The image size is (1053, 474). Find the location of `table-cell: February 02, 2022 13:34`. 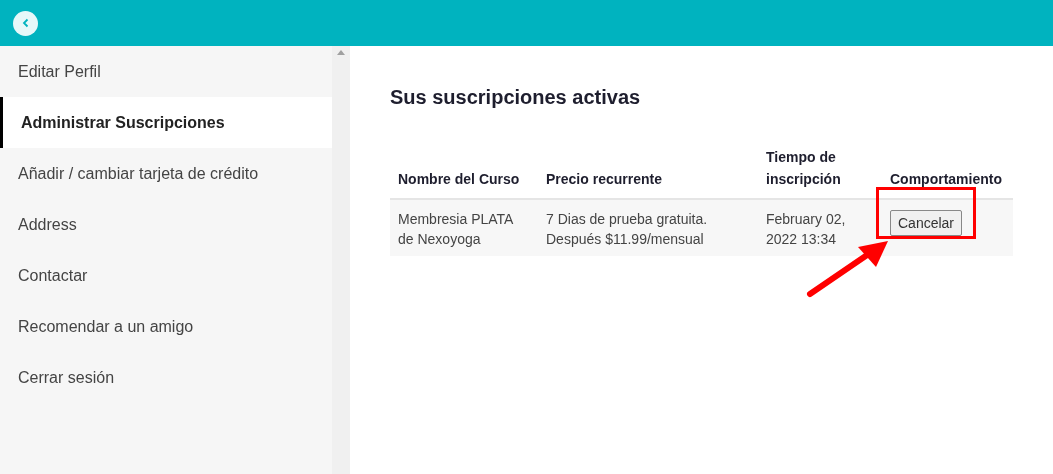

table-cell: February 02, 2022 13:34 is located at coordinates (806, 229).